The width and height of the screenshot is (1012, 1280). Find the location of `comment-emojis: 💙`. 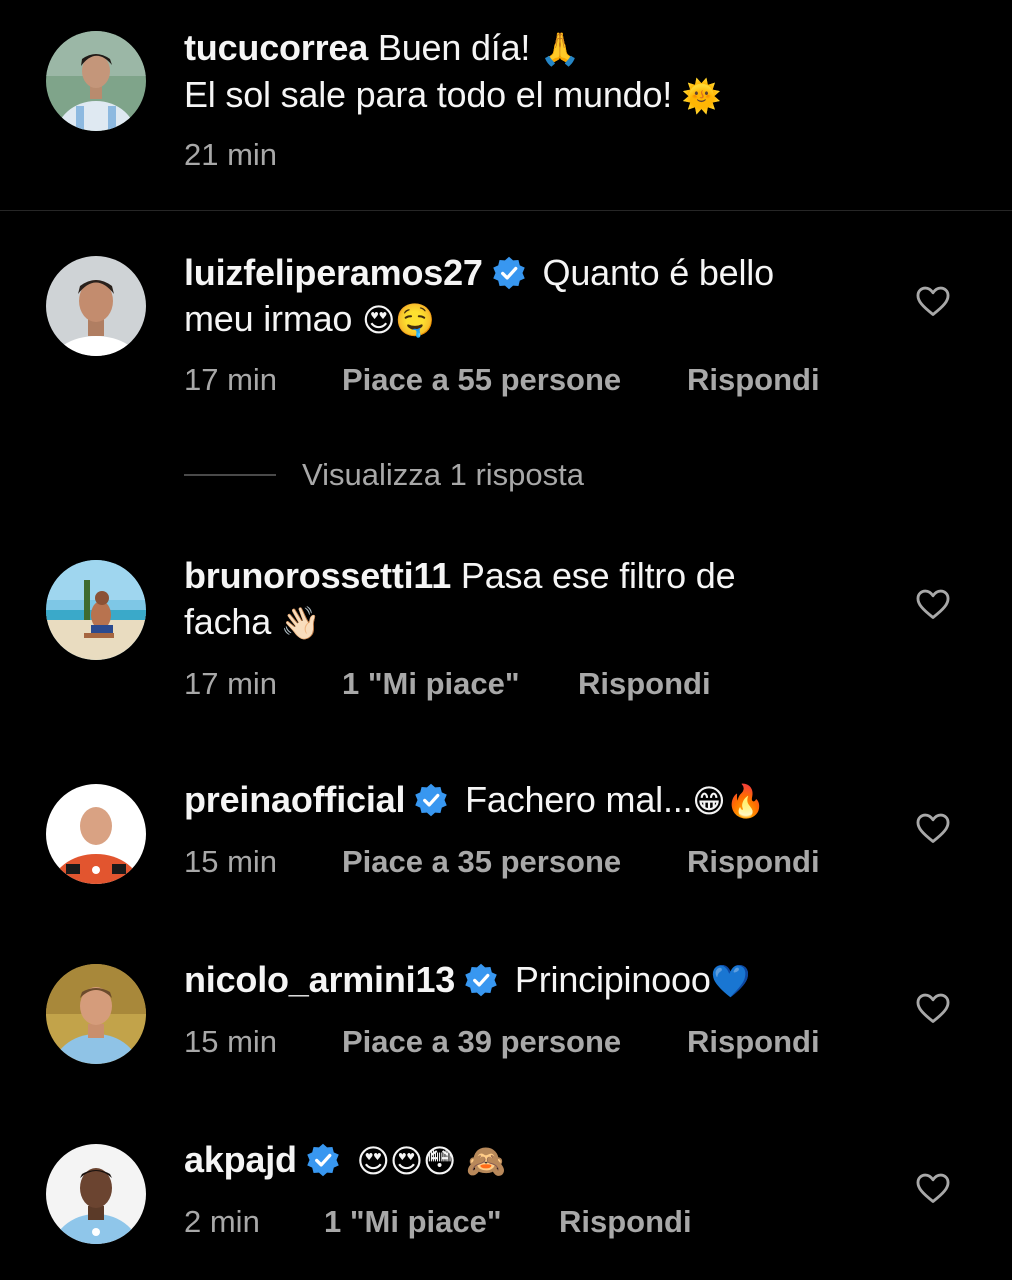

comment-emojis: 💙 is located at coordinates (730, 981).